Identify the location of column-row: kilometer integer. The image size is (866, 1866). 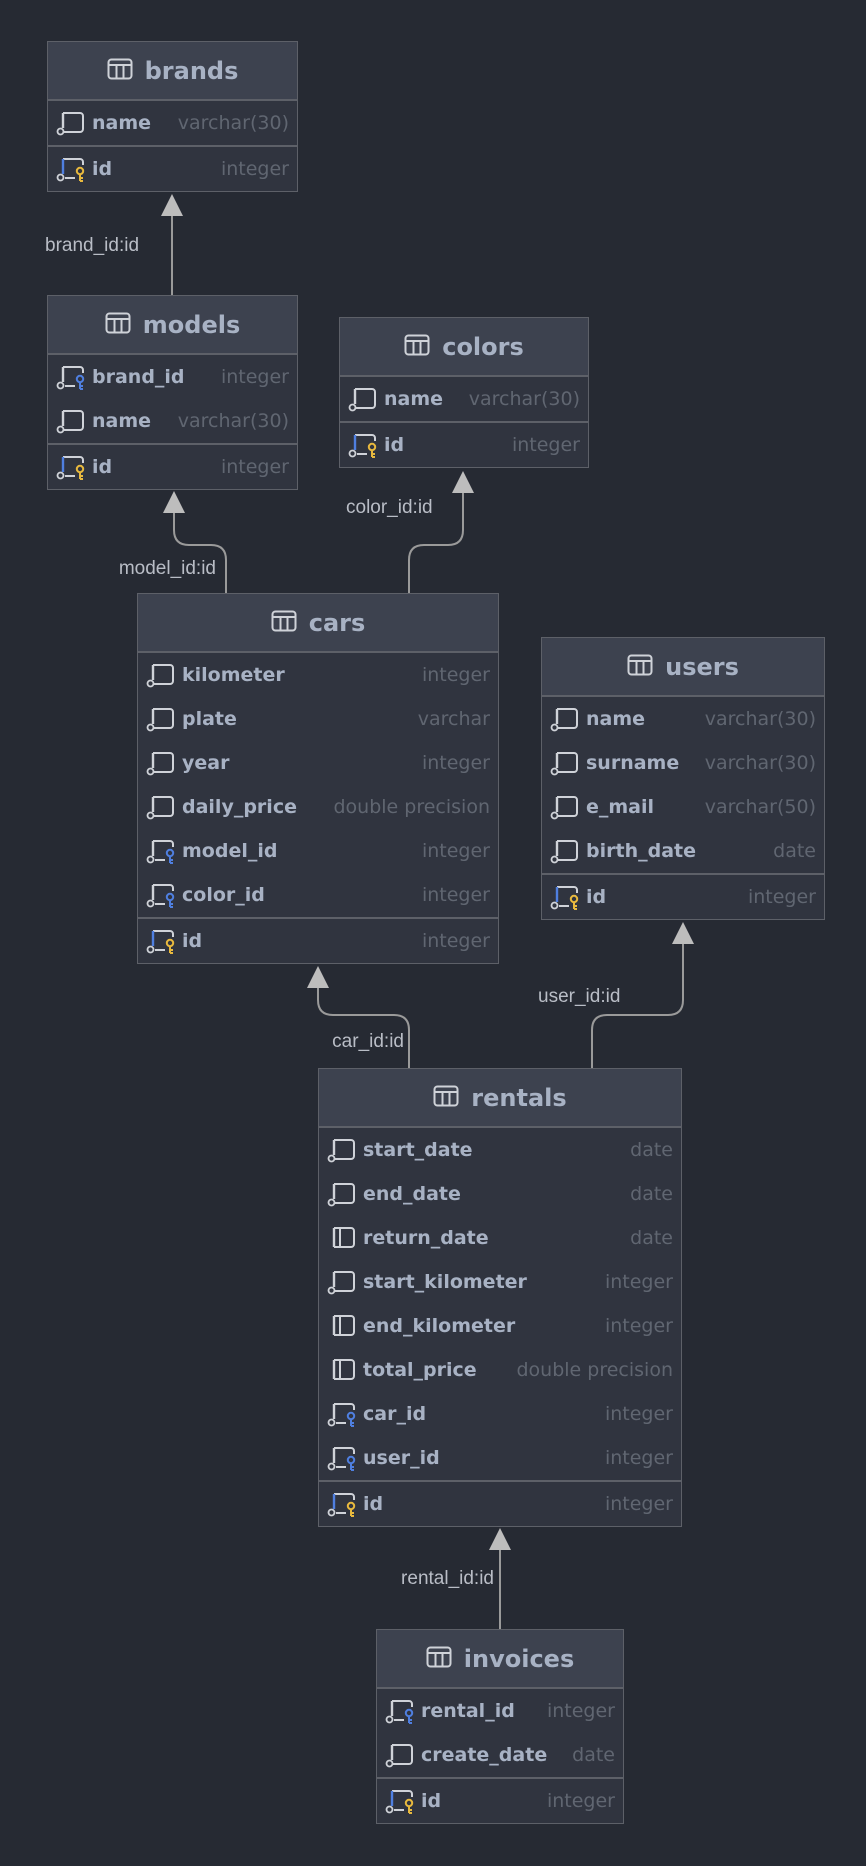
(318, 675).